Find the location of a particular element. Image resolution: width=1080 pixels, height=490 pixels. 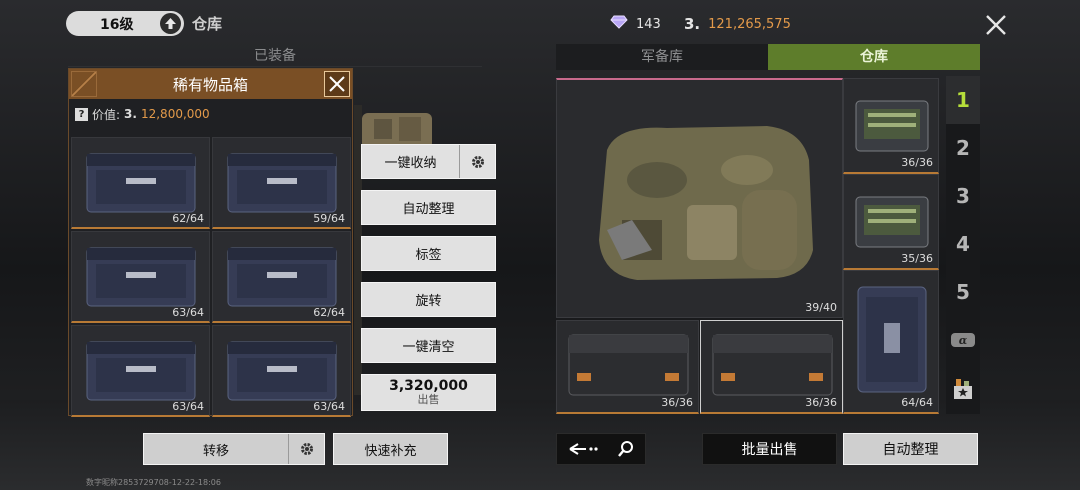

question-icon: ? is located at coordinates (81, 114).